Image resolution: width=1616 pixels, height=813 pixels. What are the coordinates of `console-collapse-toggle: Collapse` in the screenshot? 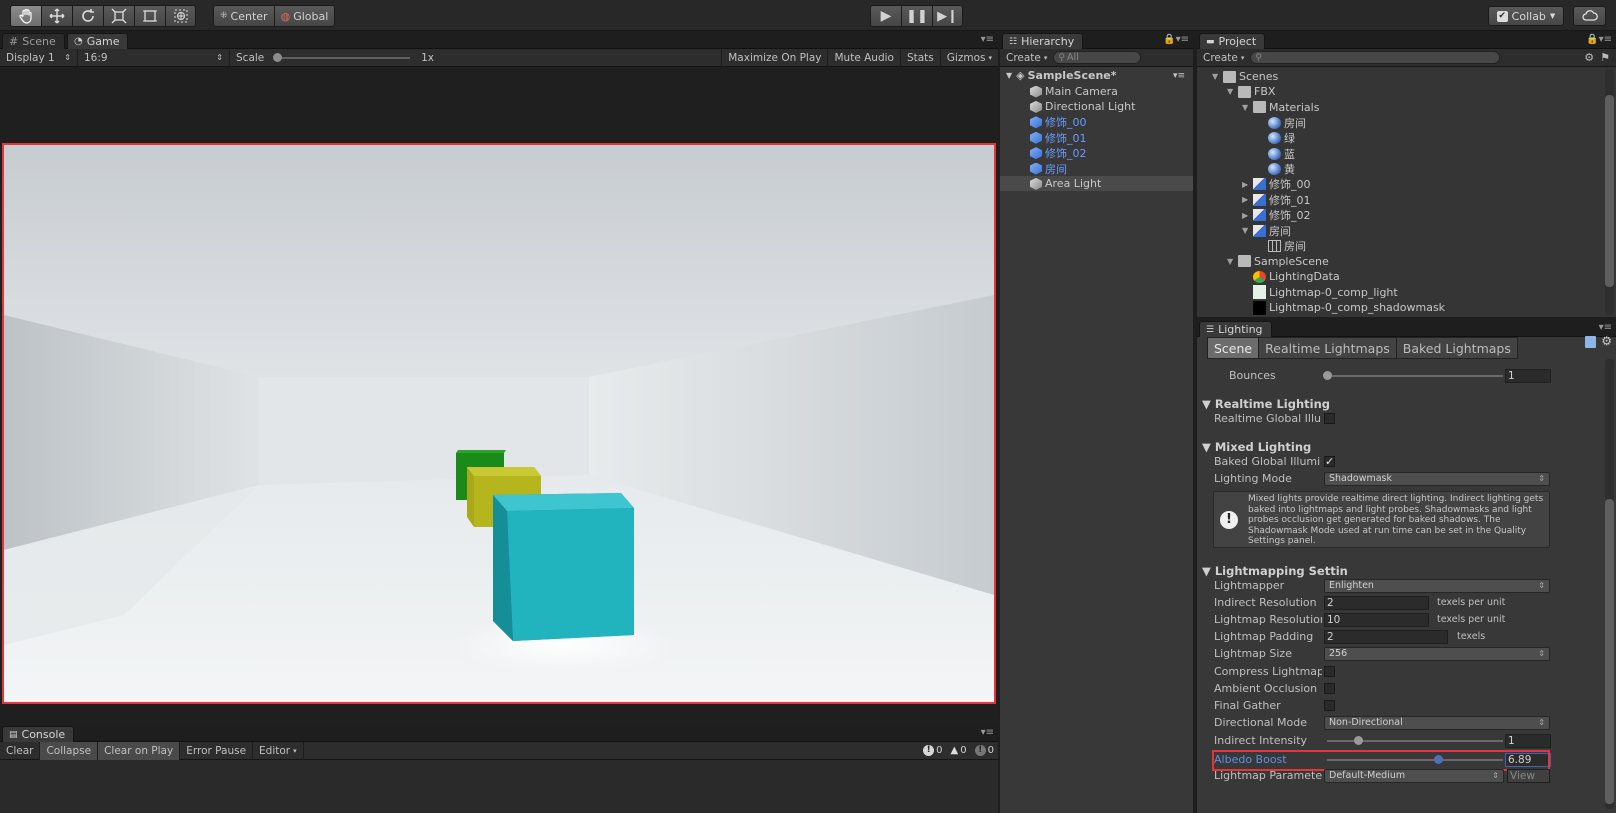 It's located at (69, 750).